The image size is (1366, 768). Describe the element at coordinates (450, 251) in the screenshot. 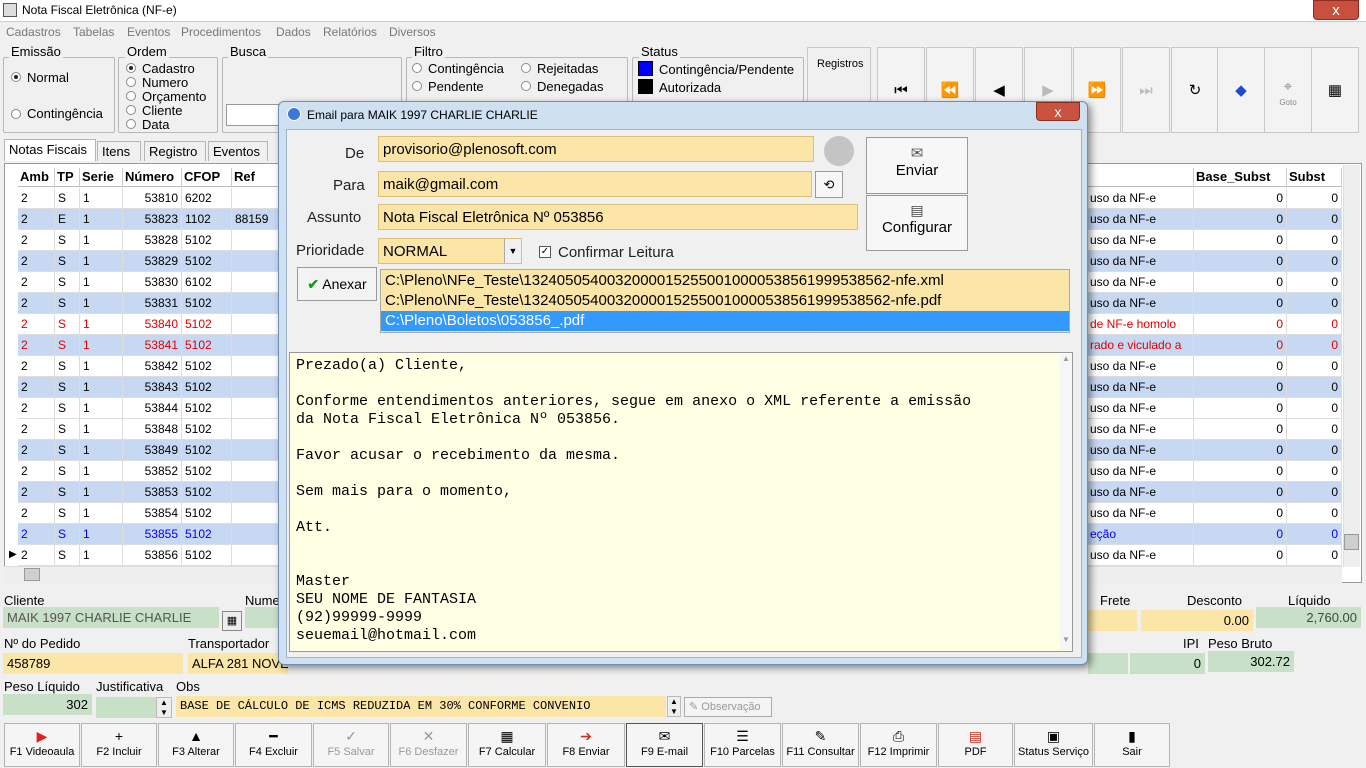

I see `prioridade-select: NORMAL` at that location.